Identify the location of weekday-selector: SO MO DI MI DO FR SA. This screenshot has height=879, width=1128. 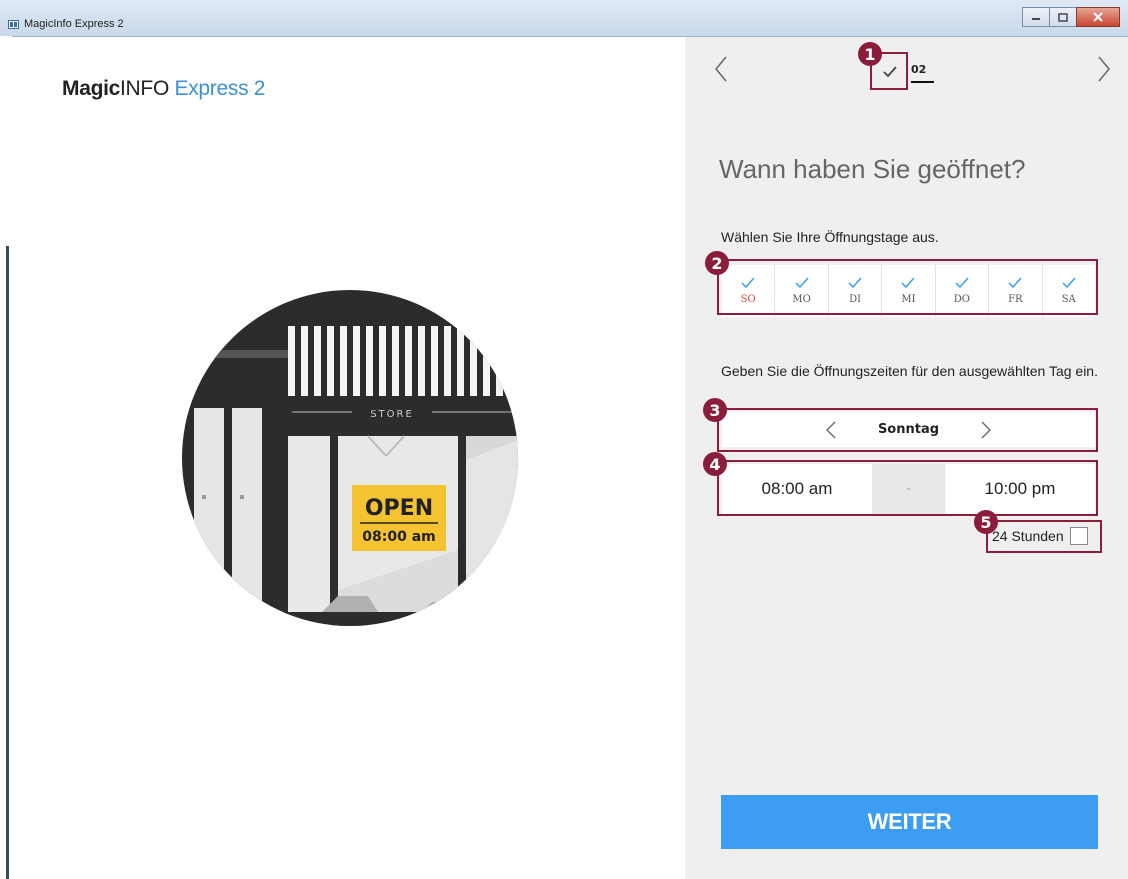
(908, 291).